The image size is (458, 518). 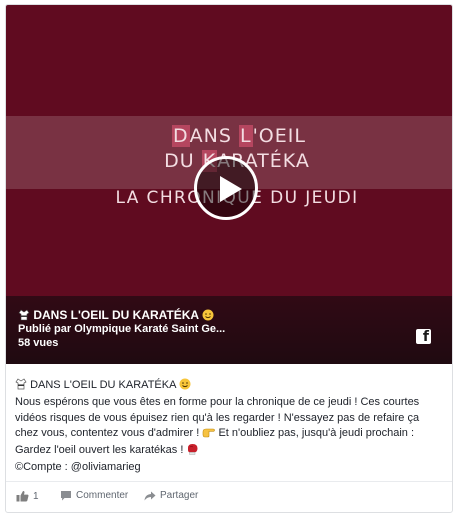 I want to click on view-count: 58 vues, so click(x=38, y=343).